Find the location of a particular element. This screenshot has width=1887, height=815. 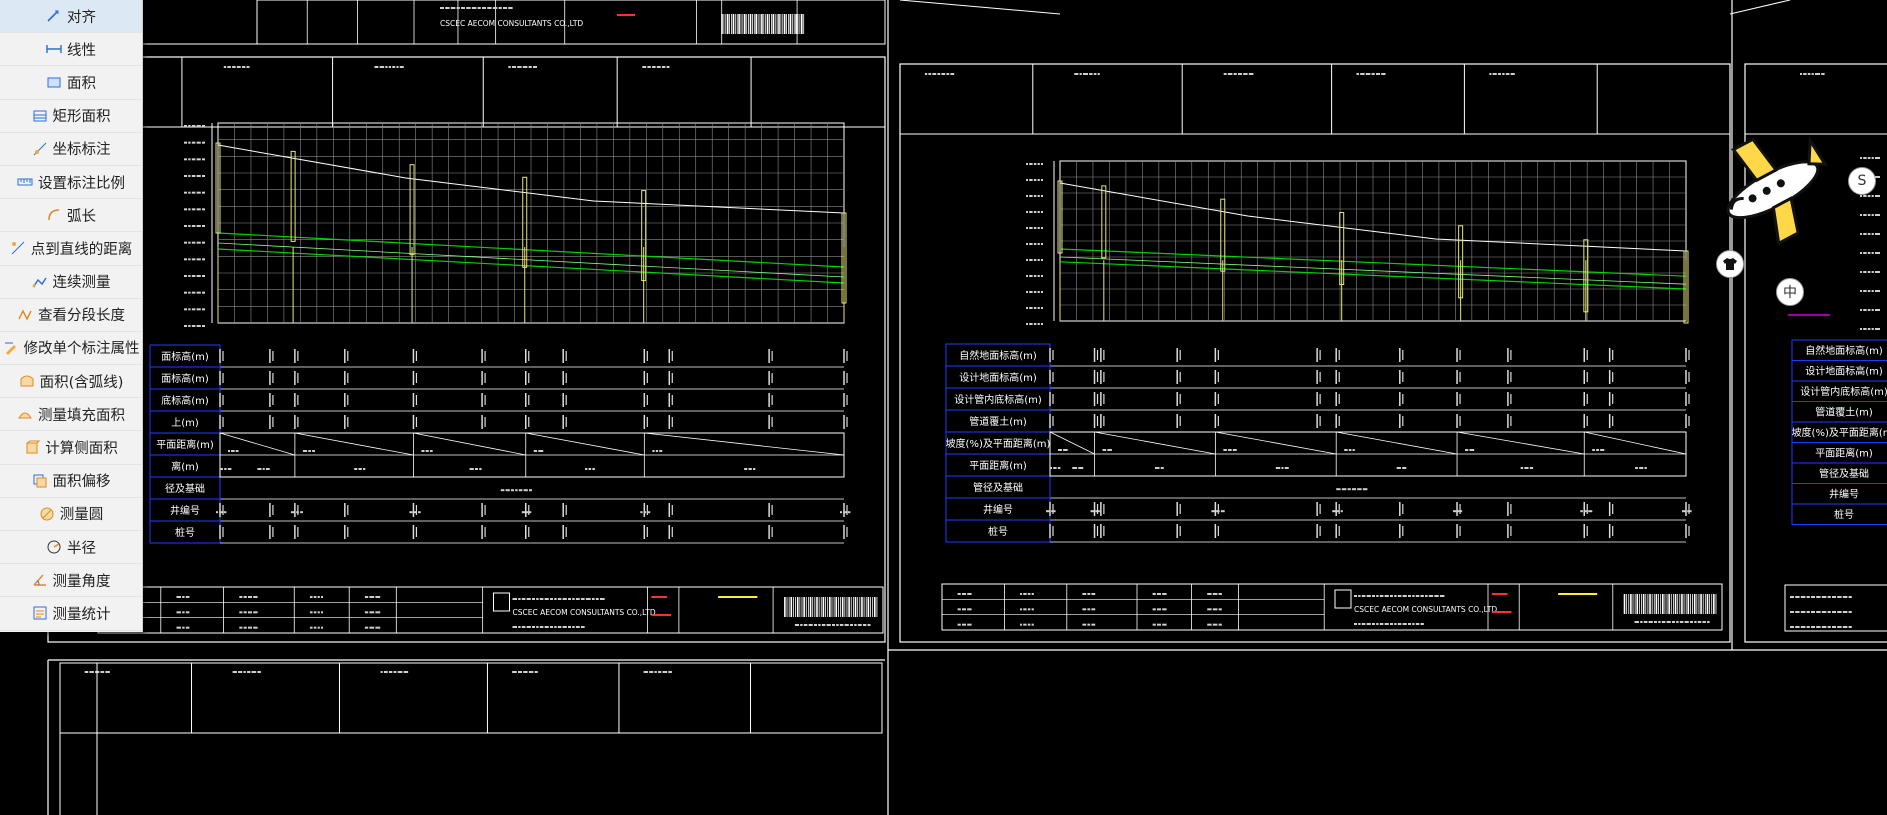

menu-item-scale: 设置标注比例 is located at coordinates (71, 183).